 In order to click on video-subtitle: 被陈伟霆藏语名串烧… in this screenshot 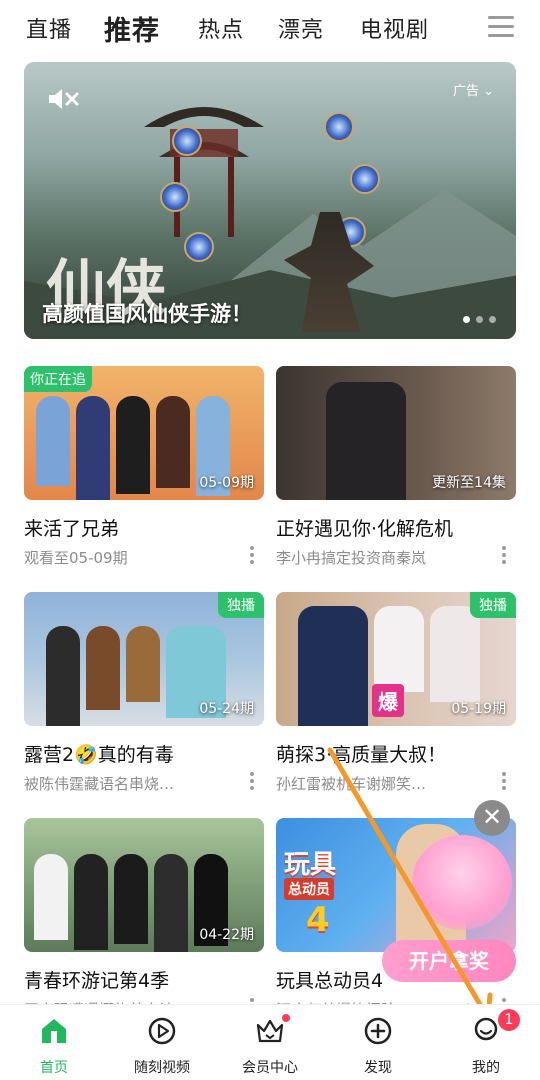, I will do `click(99, 784)`.